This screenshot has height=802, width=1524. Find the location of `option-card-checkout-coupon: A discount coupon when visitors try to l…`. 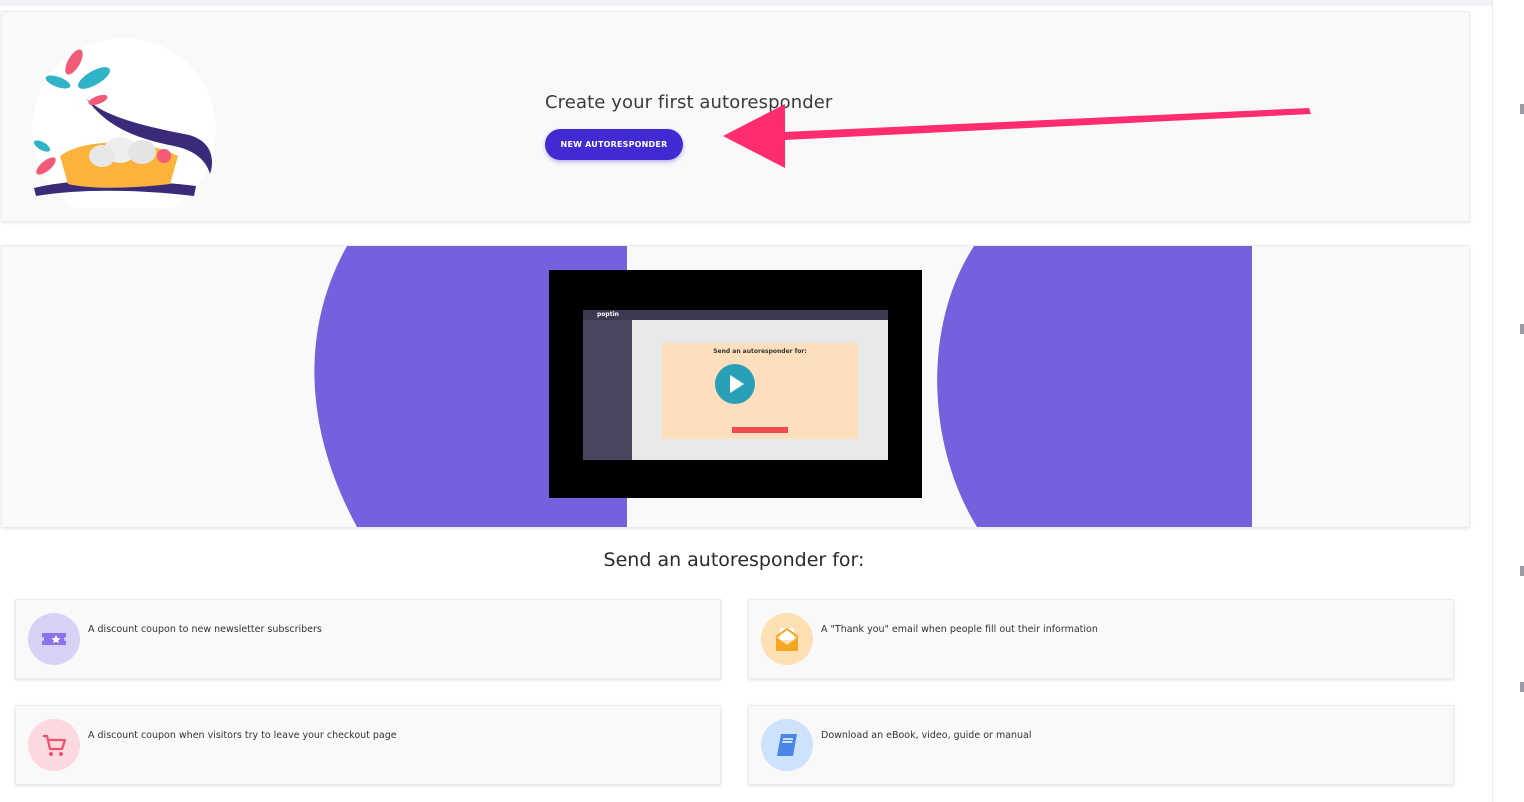

option-card-checkout-coupon: A discount coupon when visitors try to l… is located at coordinates (368, 745).